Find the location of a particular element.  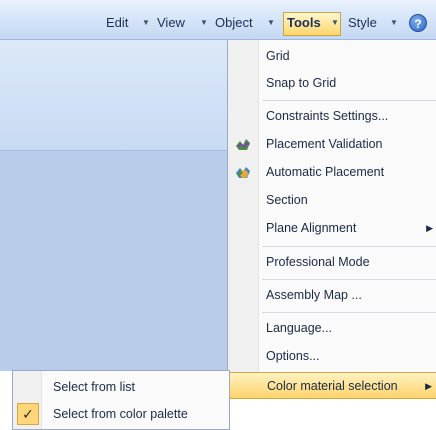

background-pane-top is located at coordinates (113, 95).